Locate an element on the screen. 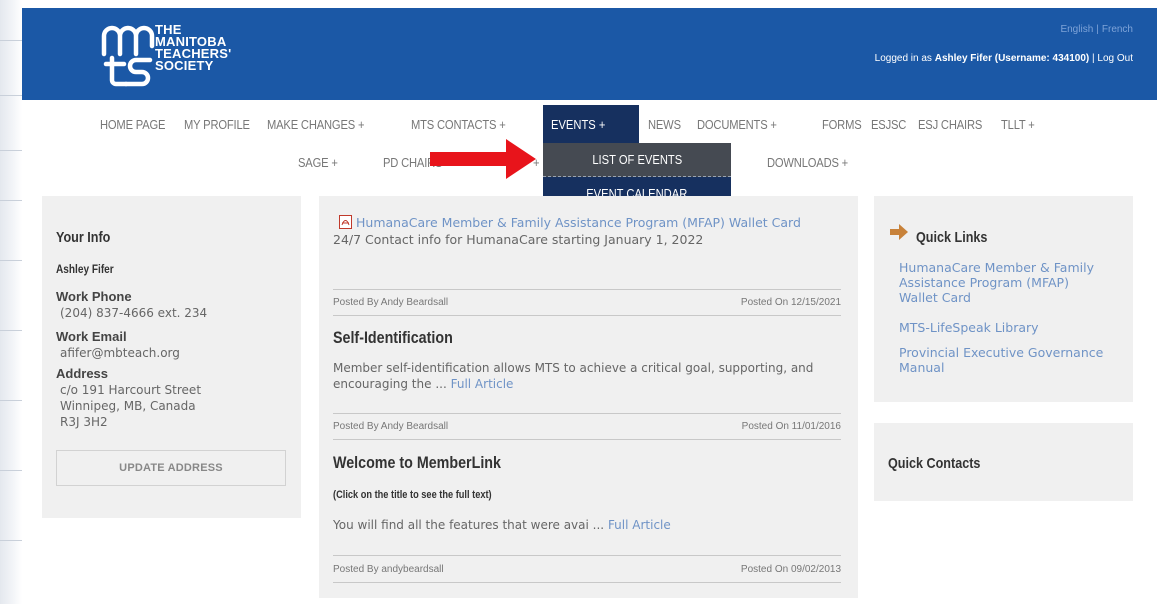 This screenshot has width=1157, height=604. quick-link-lifespeak: MTS-LifeSpeak Library is located at coordinates (969, 327).